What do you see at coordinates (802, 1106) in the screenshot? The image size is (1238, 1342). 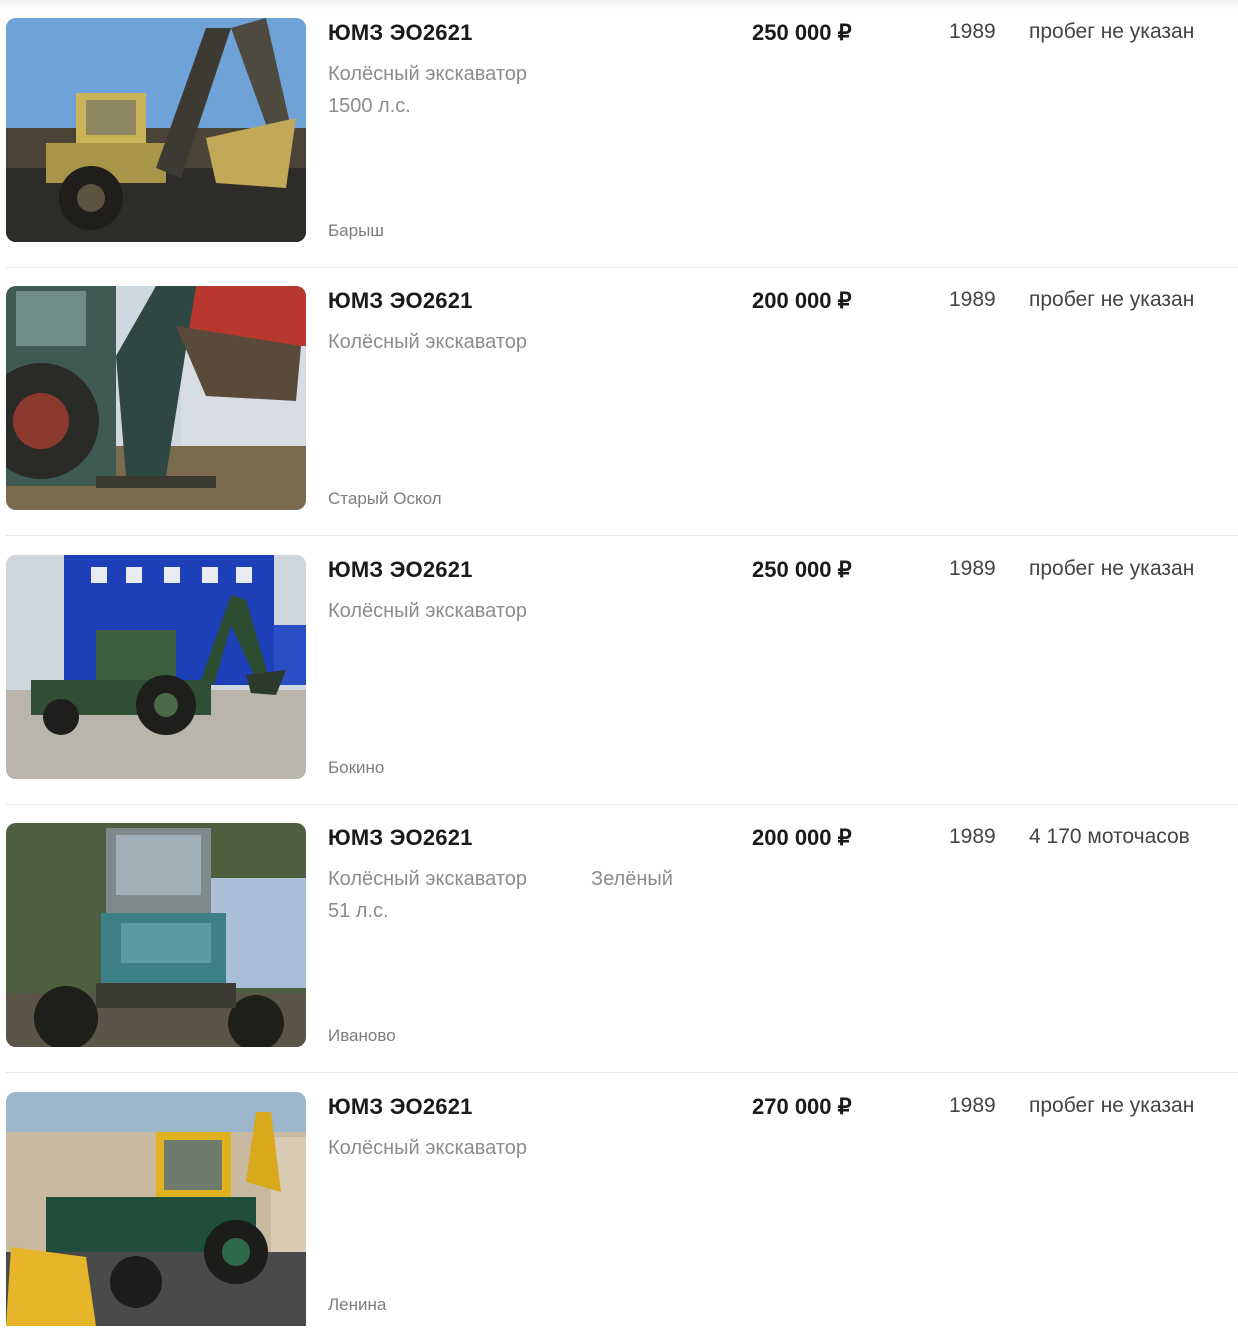 I see `listing-price: 270 000 ₽` at bounding box center [802, 1106].